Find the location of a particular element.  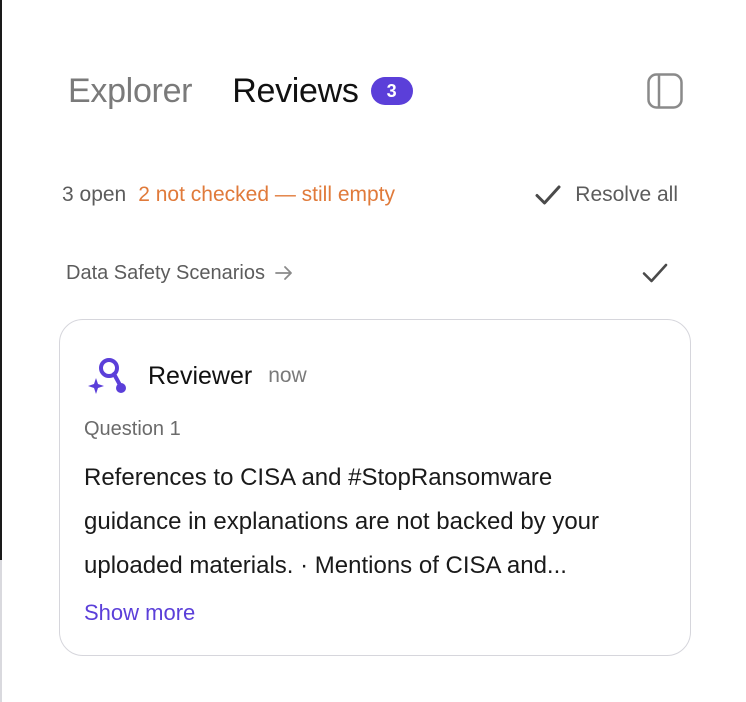

scenario-title: Data Safety Scenarios is located at coordinates (165, 272).